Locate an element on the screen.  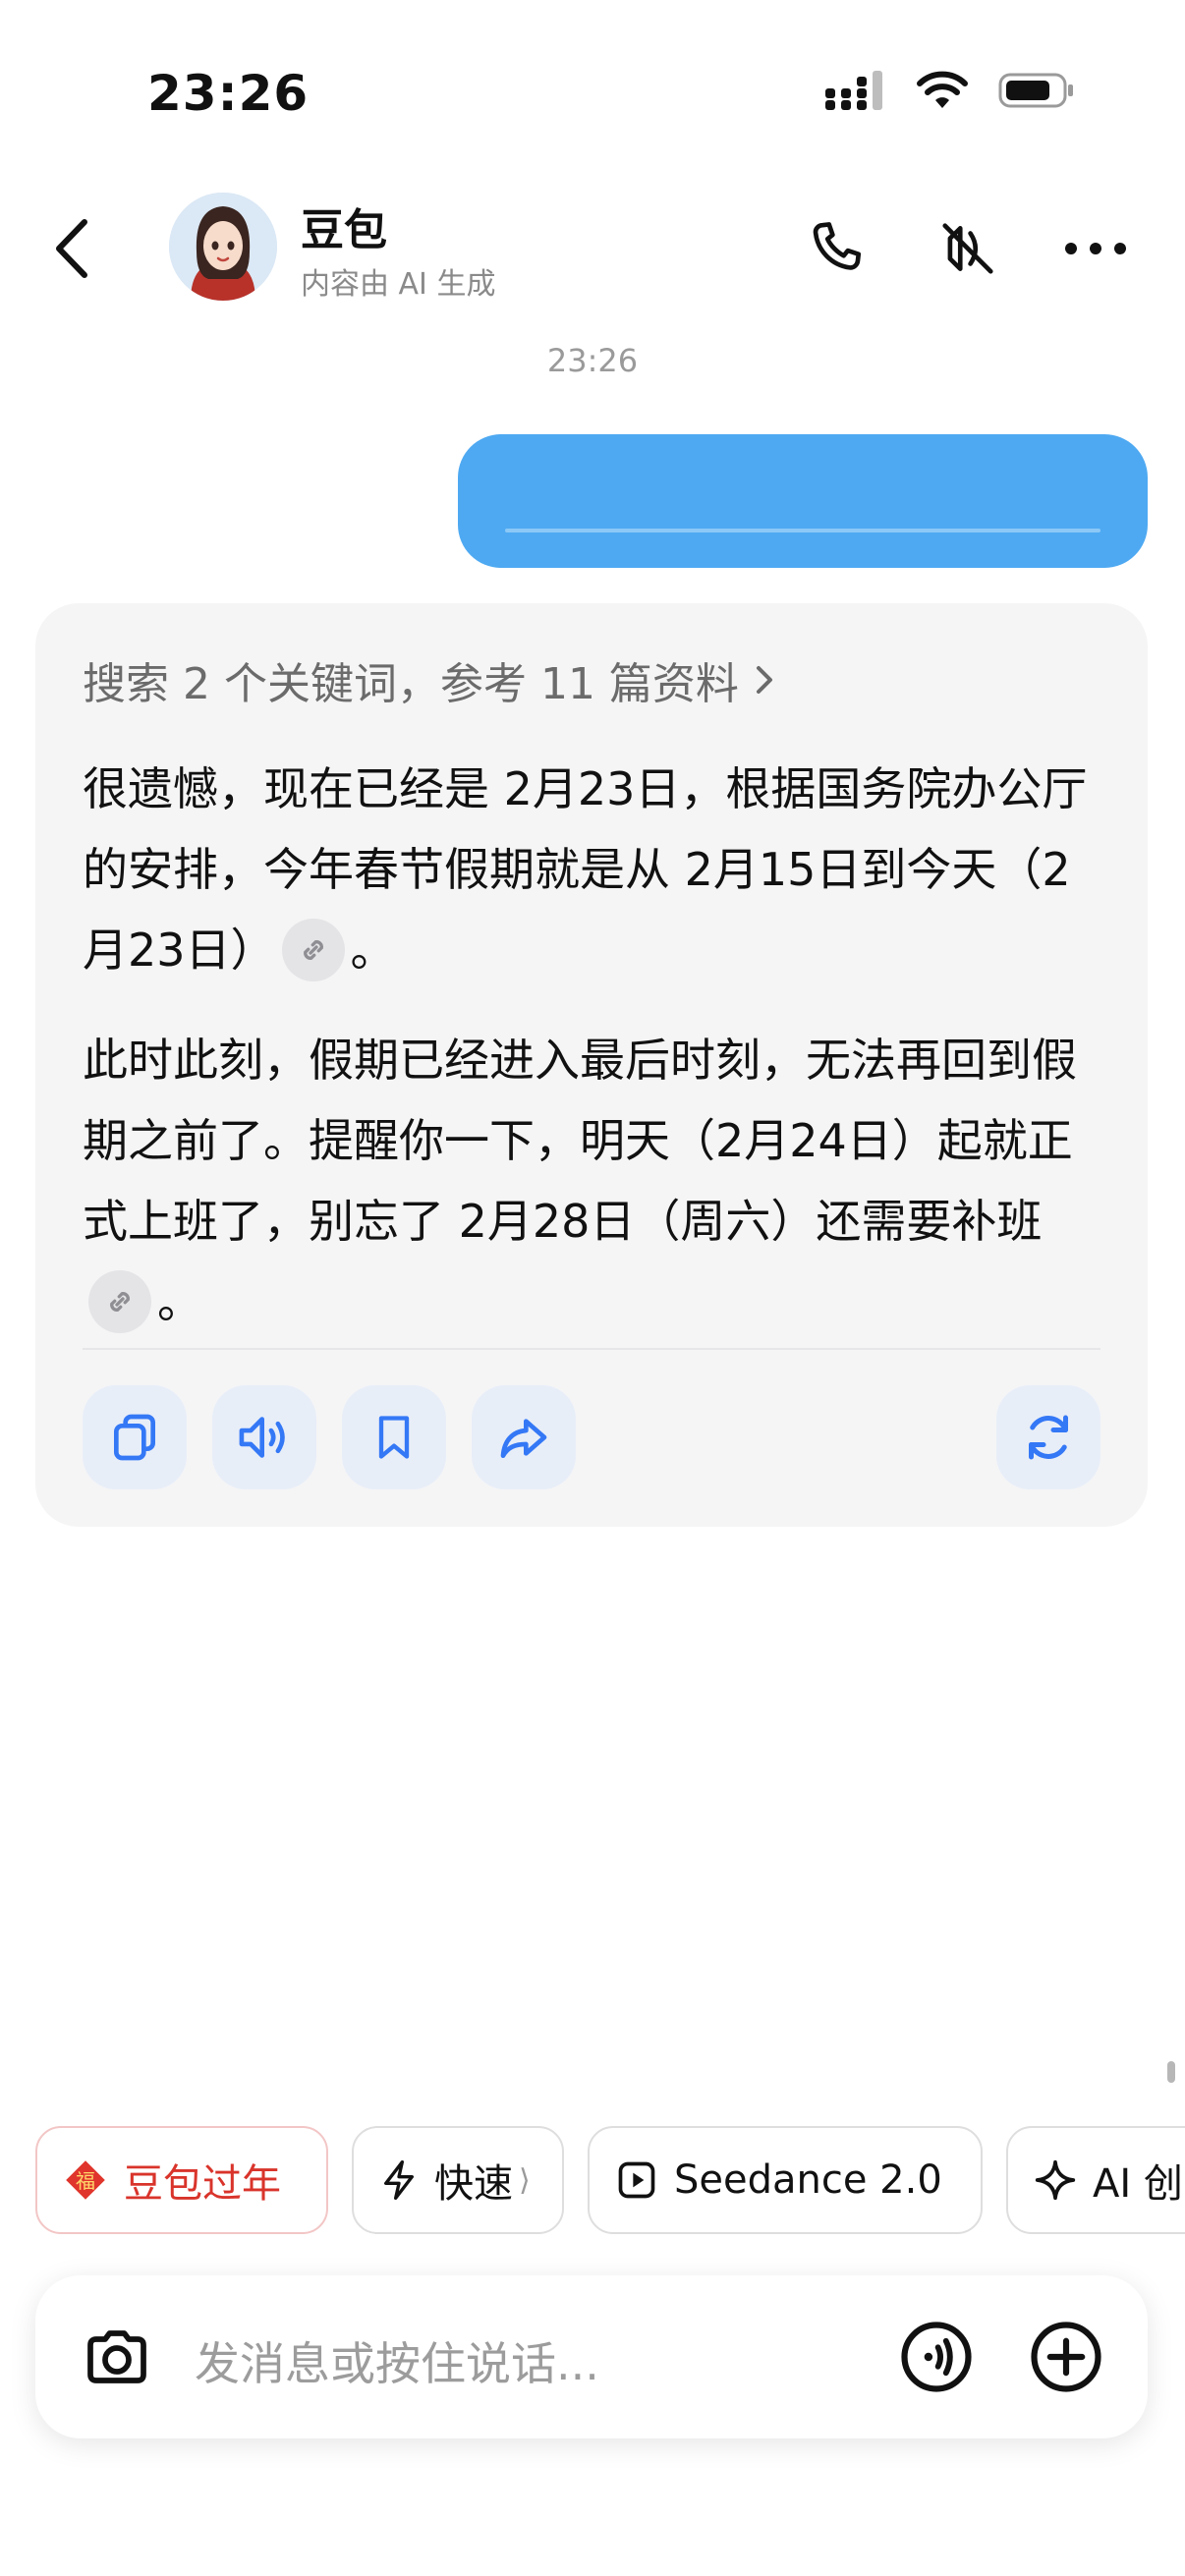
avatar is located at coordinates (223, 247).